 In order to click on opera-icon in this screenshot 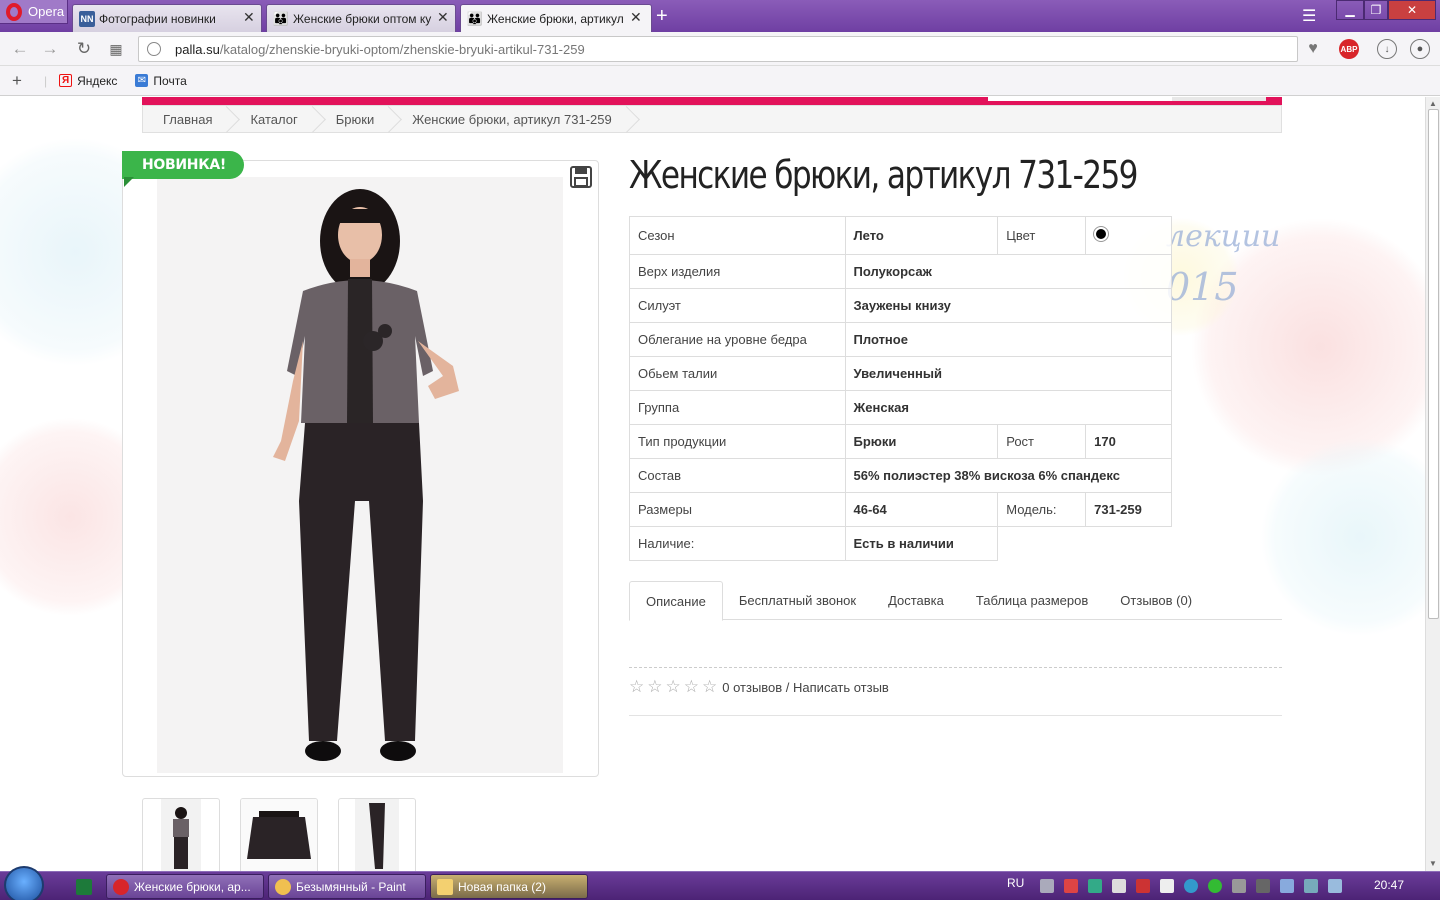, I will do `click(121, 886)`.